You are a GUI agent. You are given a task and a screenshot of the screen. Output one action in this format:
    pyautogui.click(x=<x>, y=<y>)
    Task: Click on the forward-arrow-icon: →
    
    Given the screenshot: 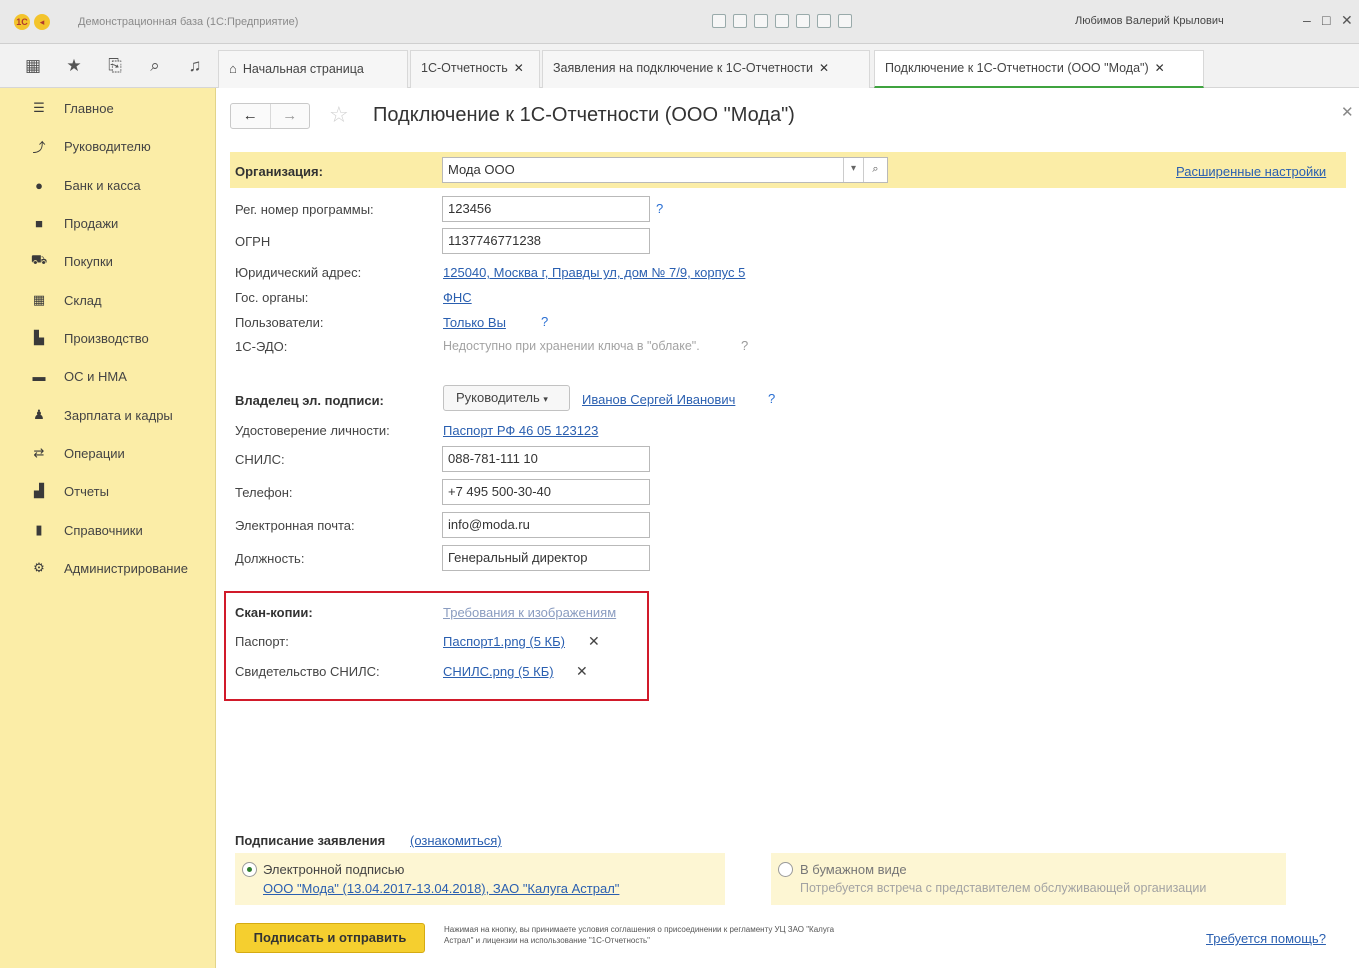 What is the action you would take?
    pyautogui.click(x=289, y=116)
    